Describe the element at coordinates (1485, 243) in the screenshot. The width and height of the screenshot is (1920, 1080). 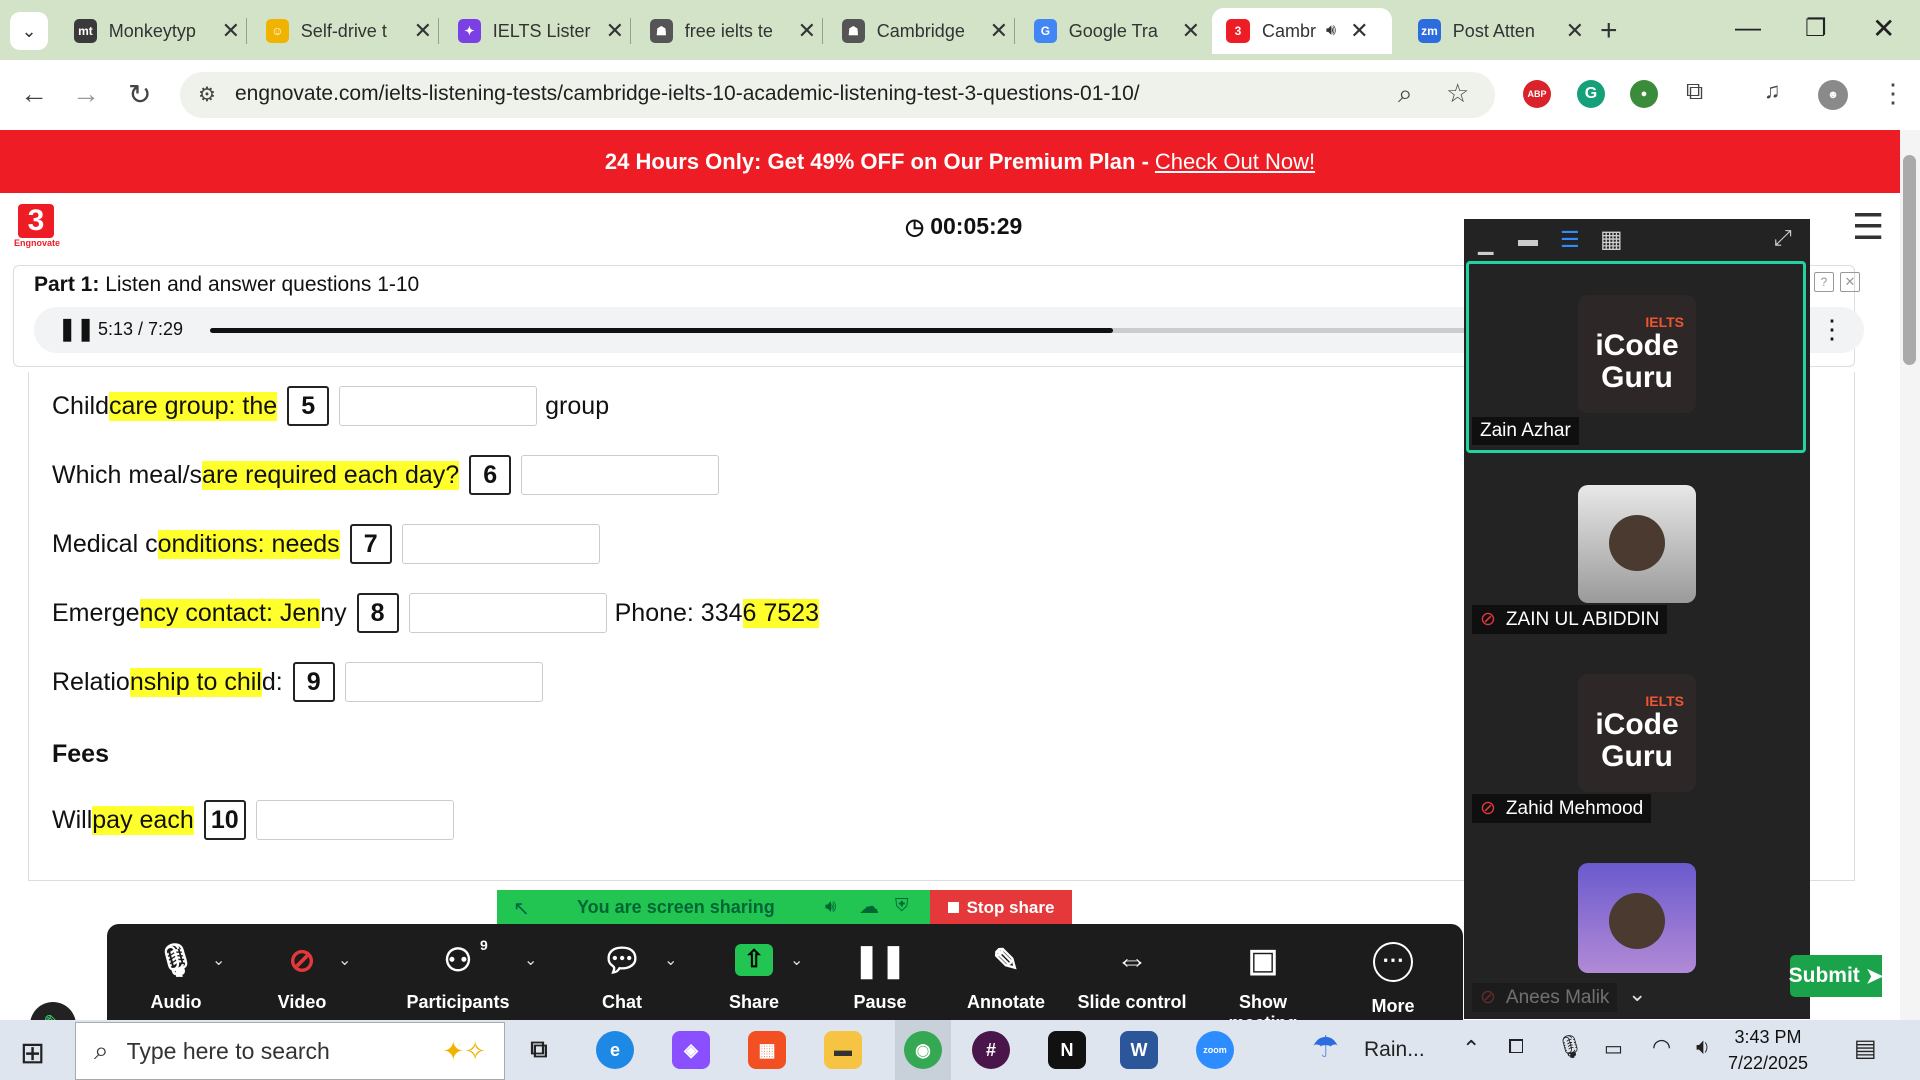
I see `minimize-panel-icon: ▁` at that location.